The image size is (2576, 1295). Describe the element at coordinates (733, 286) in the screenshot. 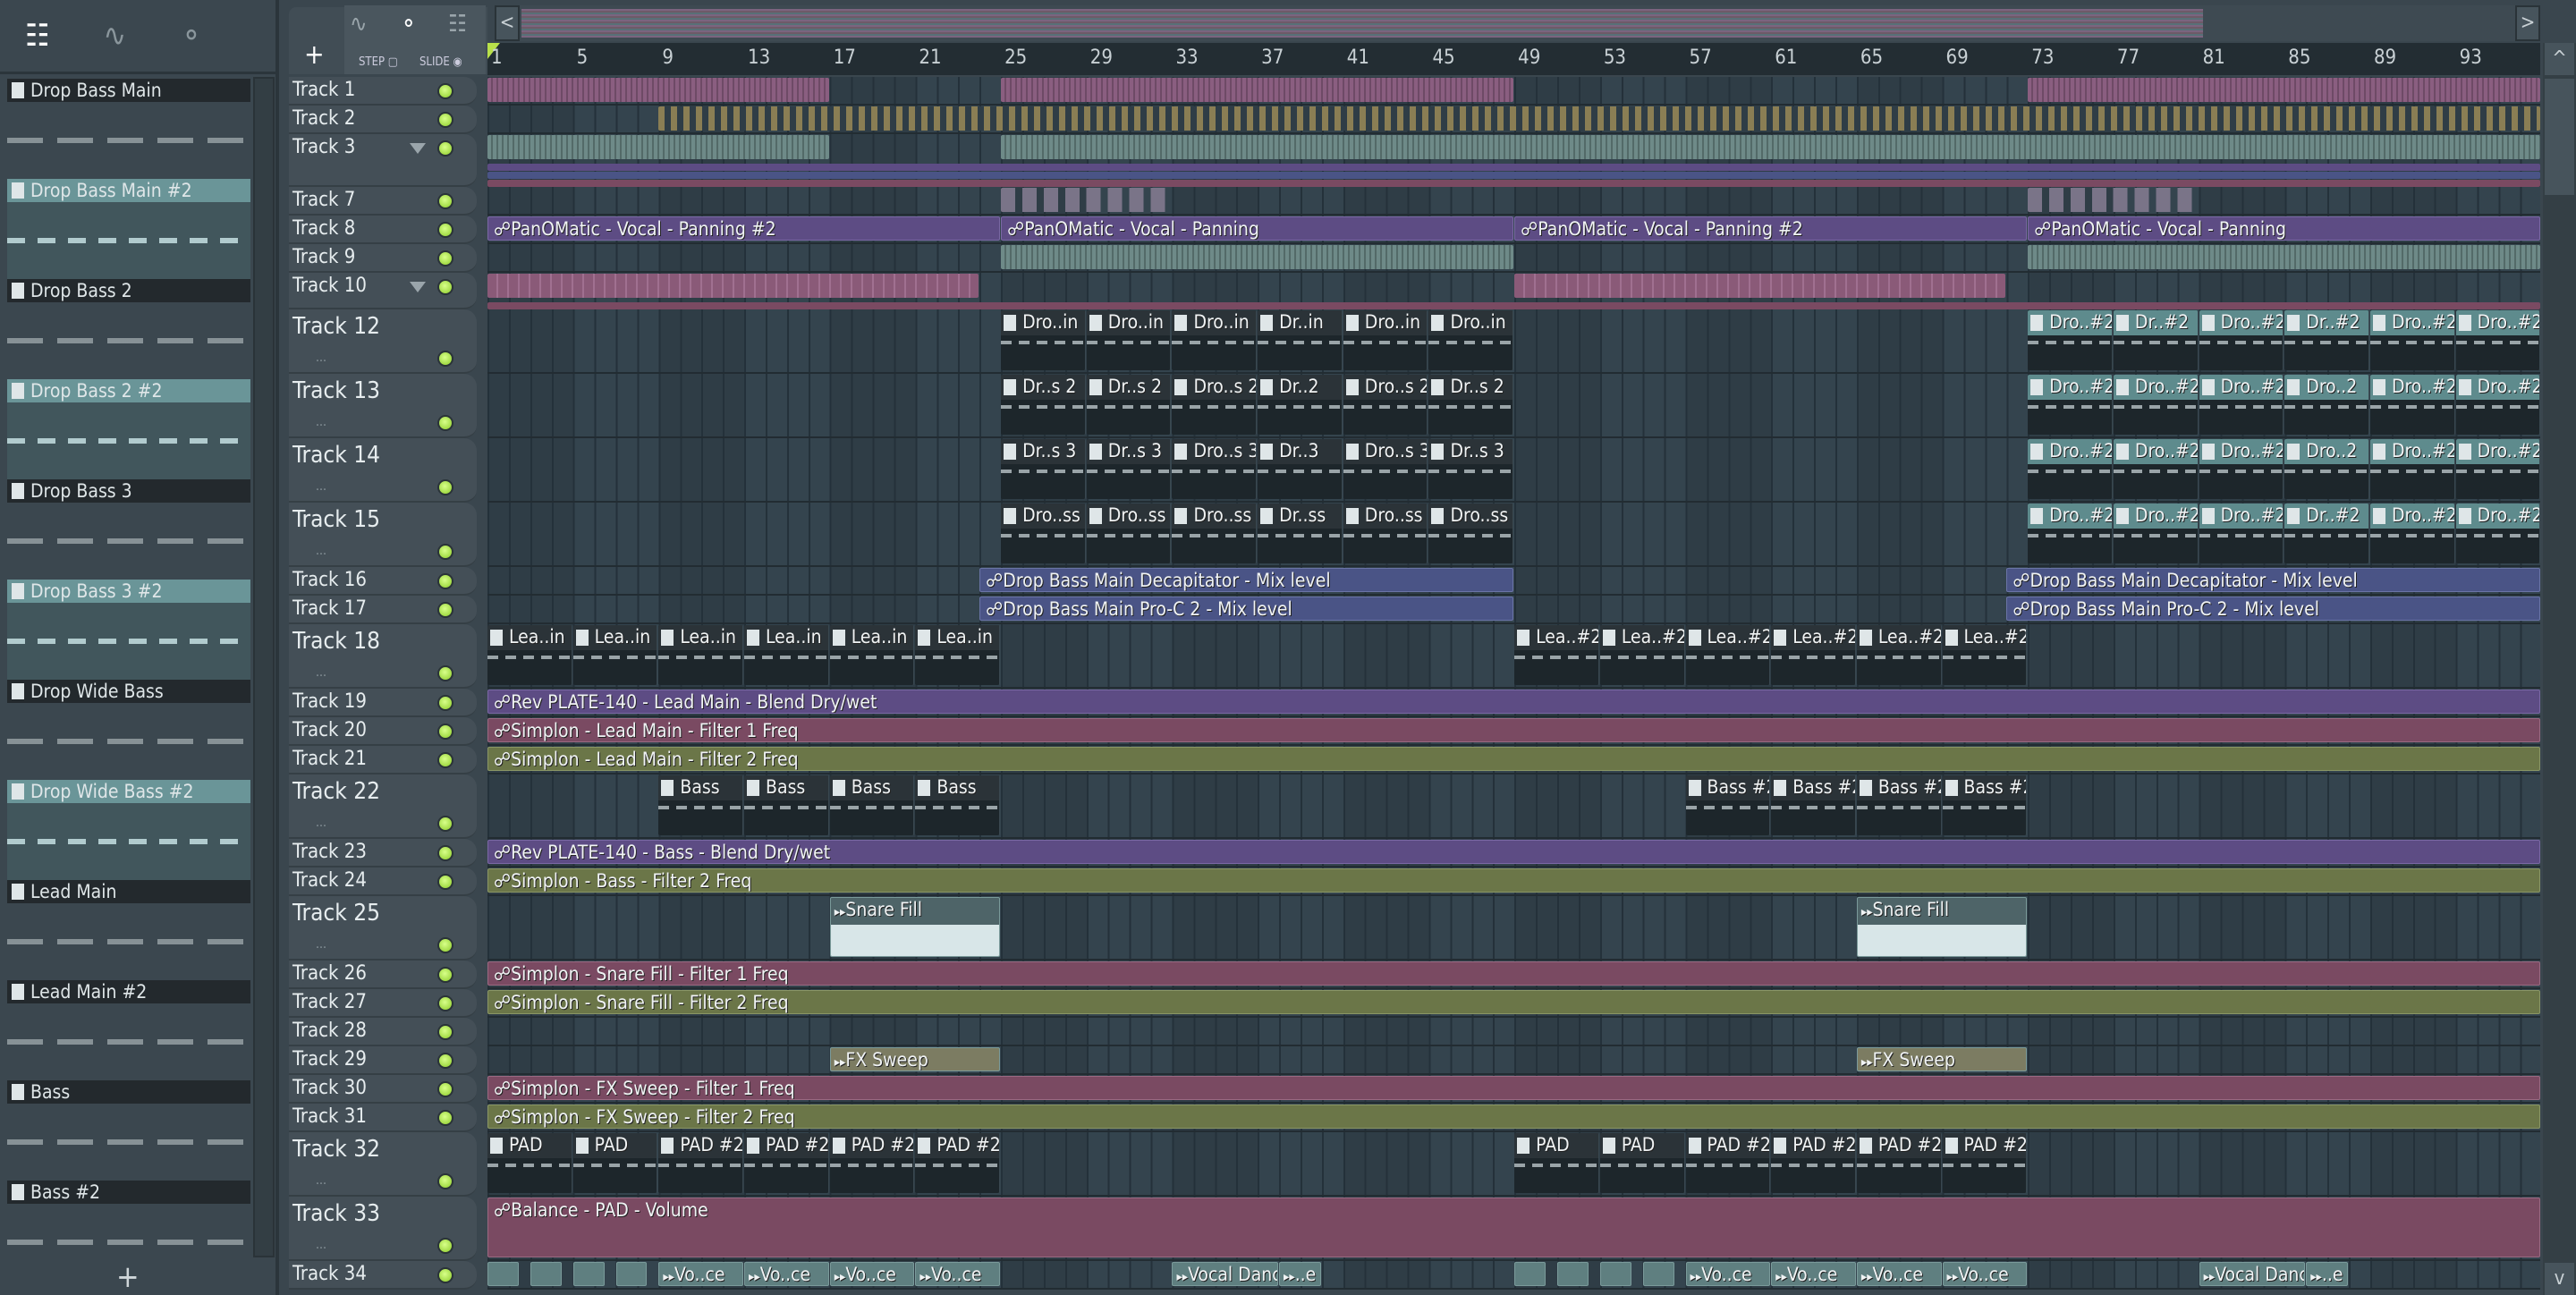

I see `clip-stripe-vpink` at that location.